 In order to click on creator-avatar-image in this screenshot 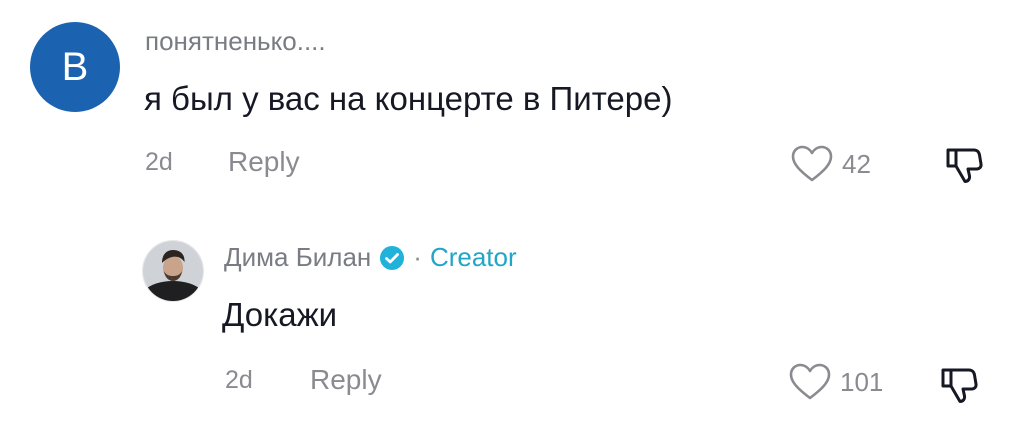, I will do `click(173, 271)`.